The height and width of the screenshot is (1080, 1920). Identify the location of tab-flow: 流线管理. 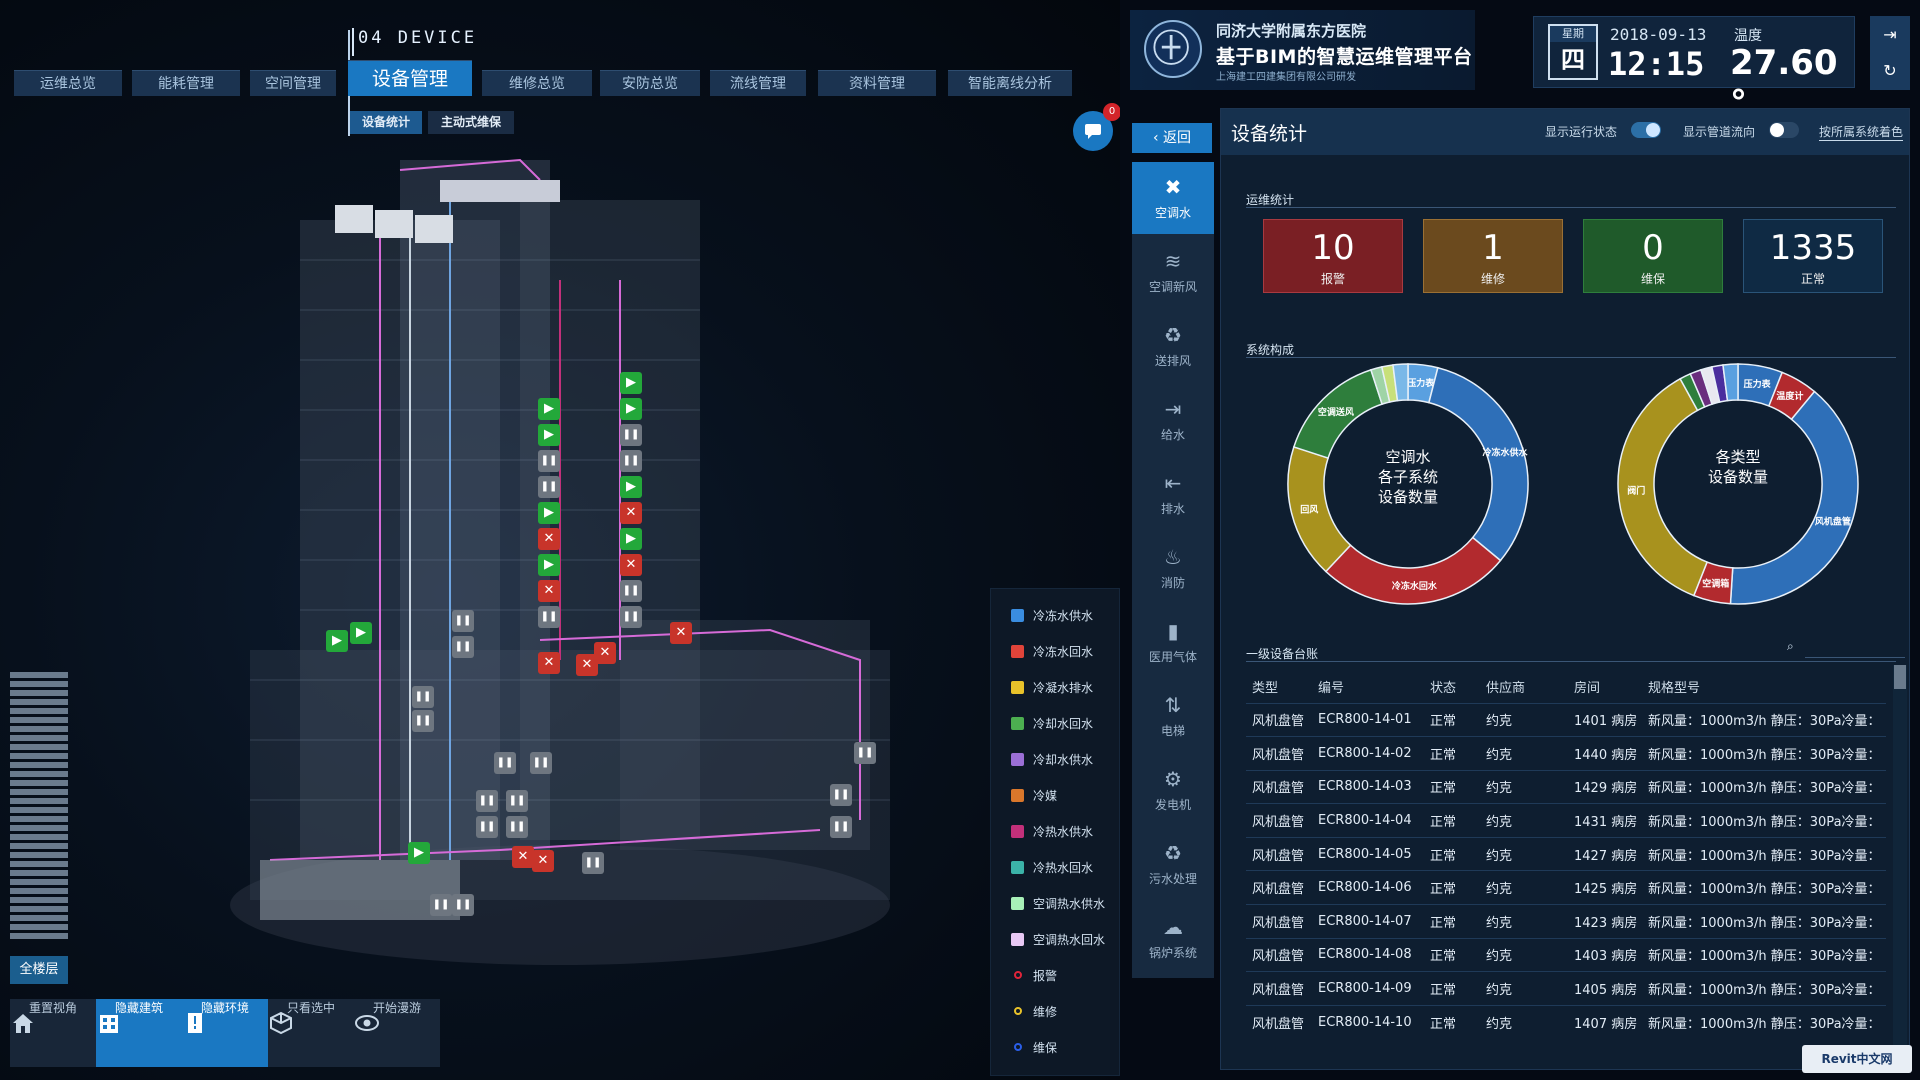
(758, 83).